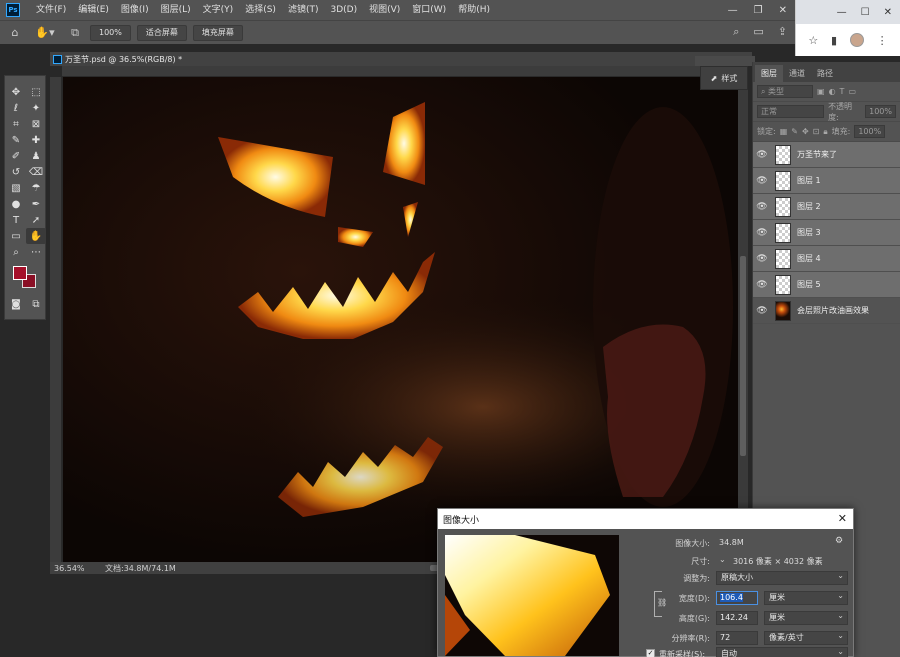 The image size is (900, 657). I want to click on lock-artboard-icon: ⊡, so click(816, 131).